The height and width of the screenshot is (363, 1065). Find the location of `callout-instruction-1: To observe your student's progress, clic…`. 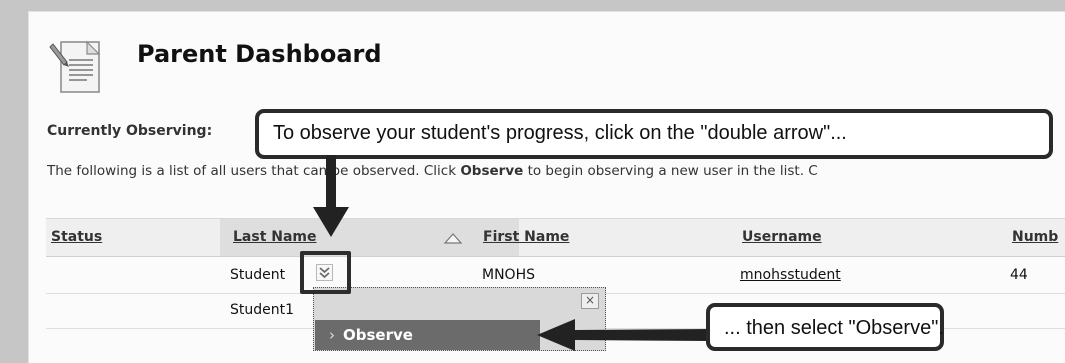

callout-instruction-1: To observe your student's progress, clic… is located at coordinates (654, 134).